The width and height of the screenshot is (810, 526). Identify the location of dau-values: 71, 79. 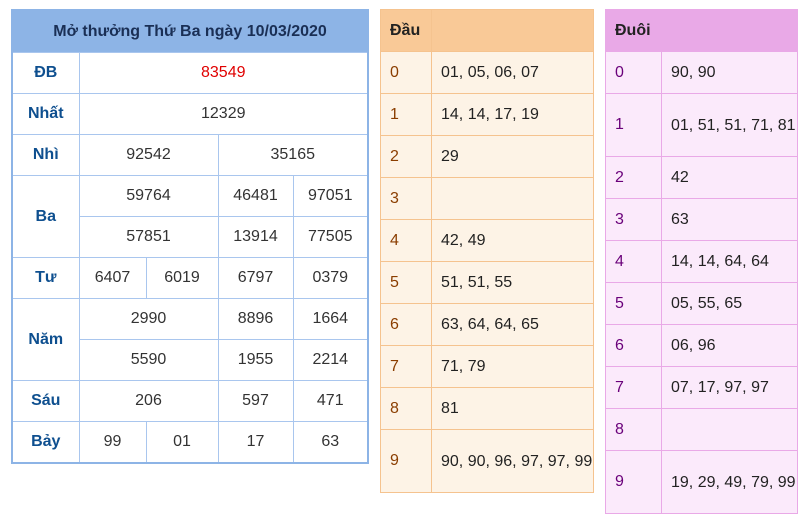
(512, 366).